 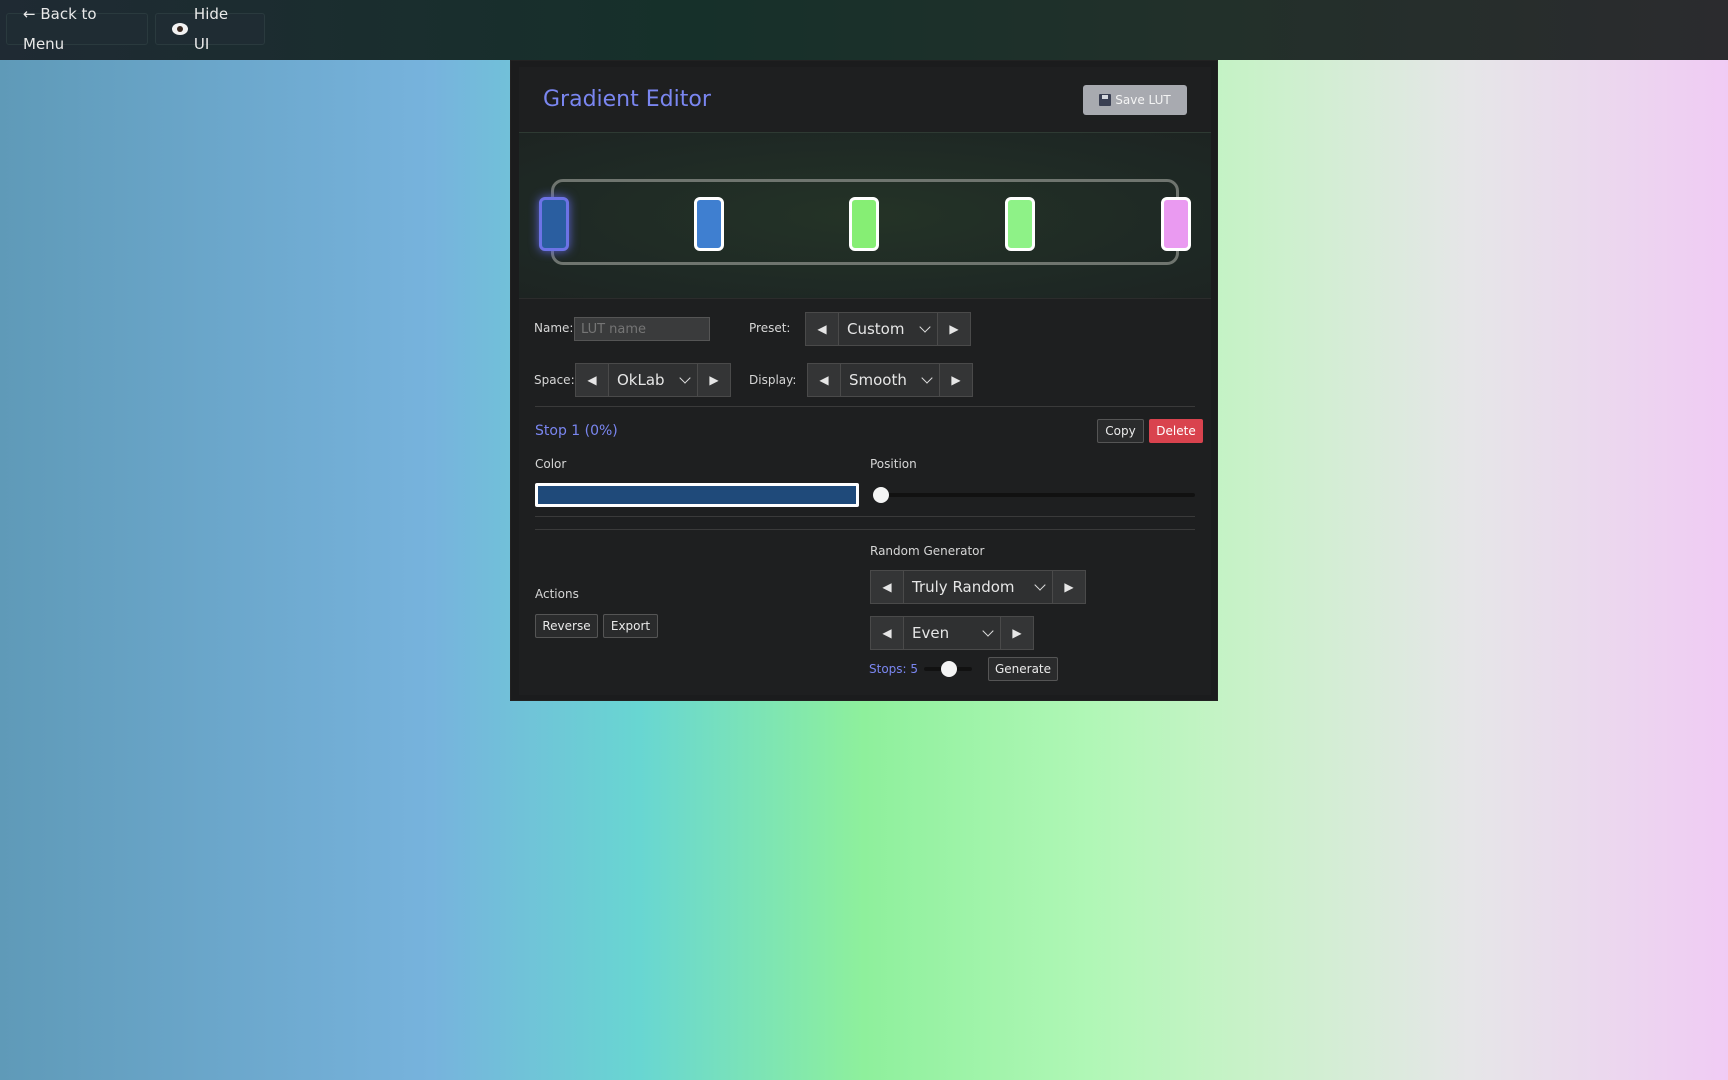 I want to click on random-mode-value: Truly Random, so click(x=963, y=587).